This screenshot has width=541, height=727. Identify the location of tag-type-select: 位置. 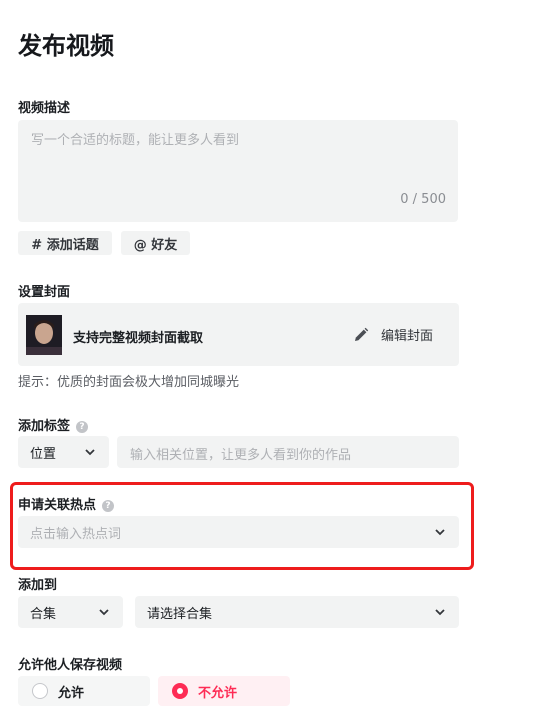
(63, 452).